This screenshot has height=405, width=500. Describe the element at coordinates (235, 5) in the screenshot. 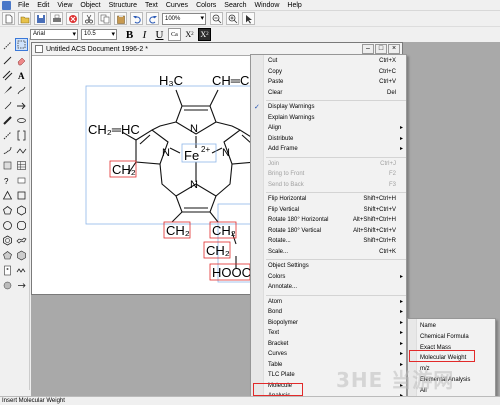

I see `menu-search: Search` at that location.